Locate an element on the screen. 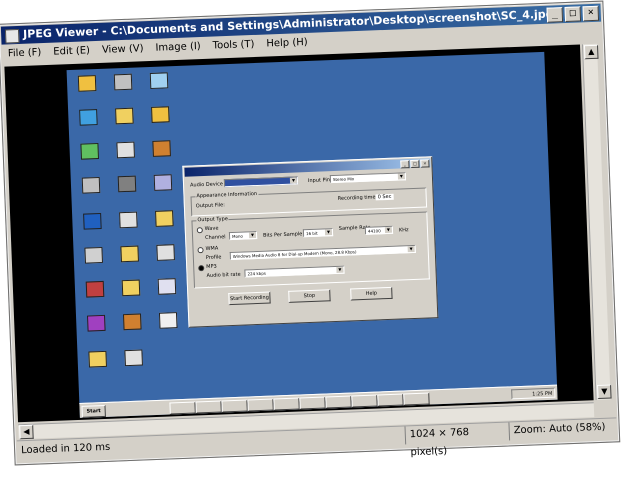 This screenshot has height=480, width=628. wma-label: WMA is located at coordinates (212, 248).